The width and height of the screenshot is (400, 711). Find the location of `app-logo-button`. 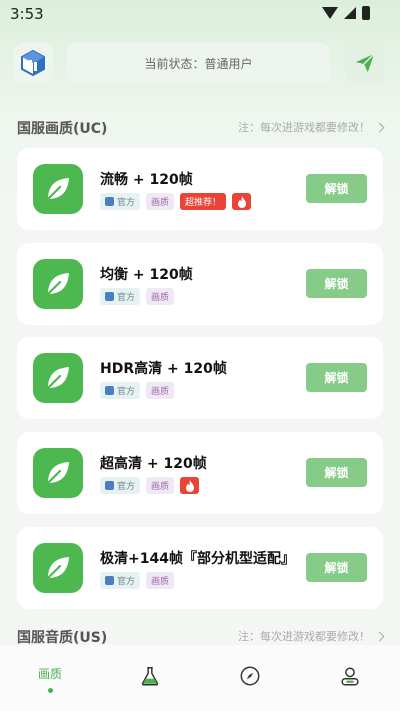

app-logo-button is located at coordinates (33, 63).